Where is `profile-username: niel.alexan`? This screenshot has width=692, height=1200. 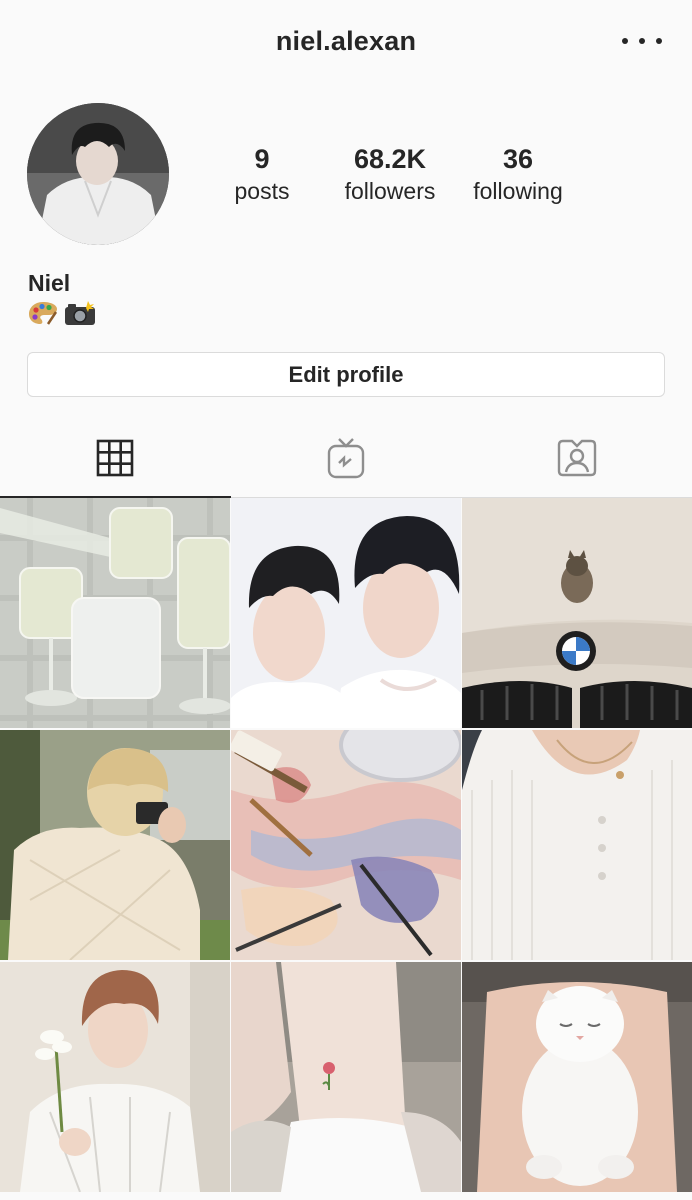 profile-username: niel.alexan is located at coordinates (346, 41).